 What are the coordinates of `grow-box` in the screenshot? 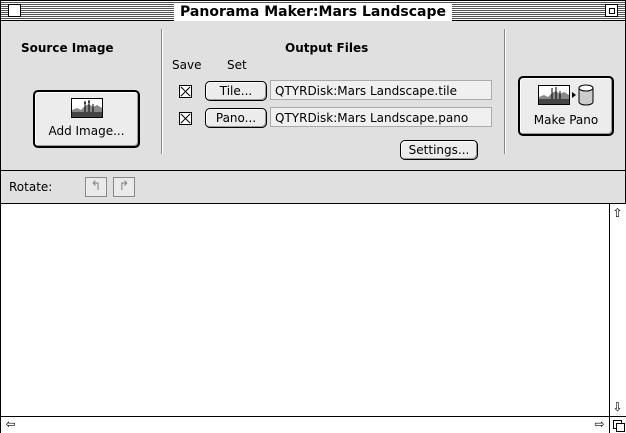 It's located at (617, 424).